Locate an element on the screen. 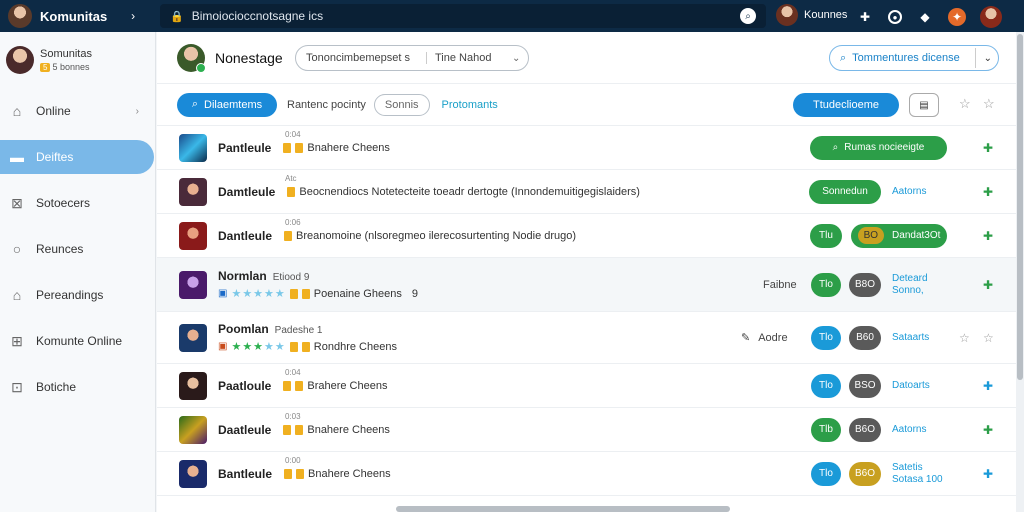 This screenshot has height=512, width=1024. chevron-down-icon: › is located at coordinates (137, 111).